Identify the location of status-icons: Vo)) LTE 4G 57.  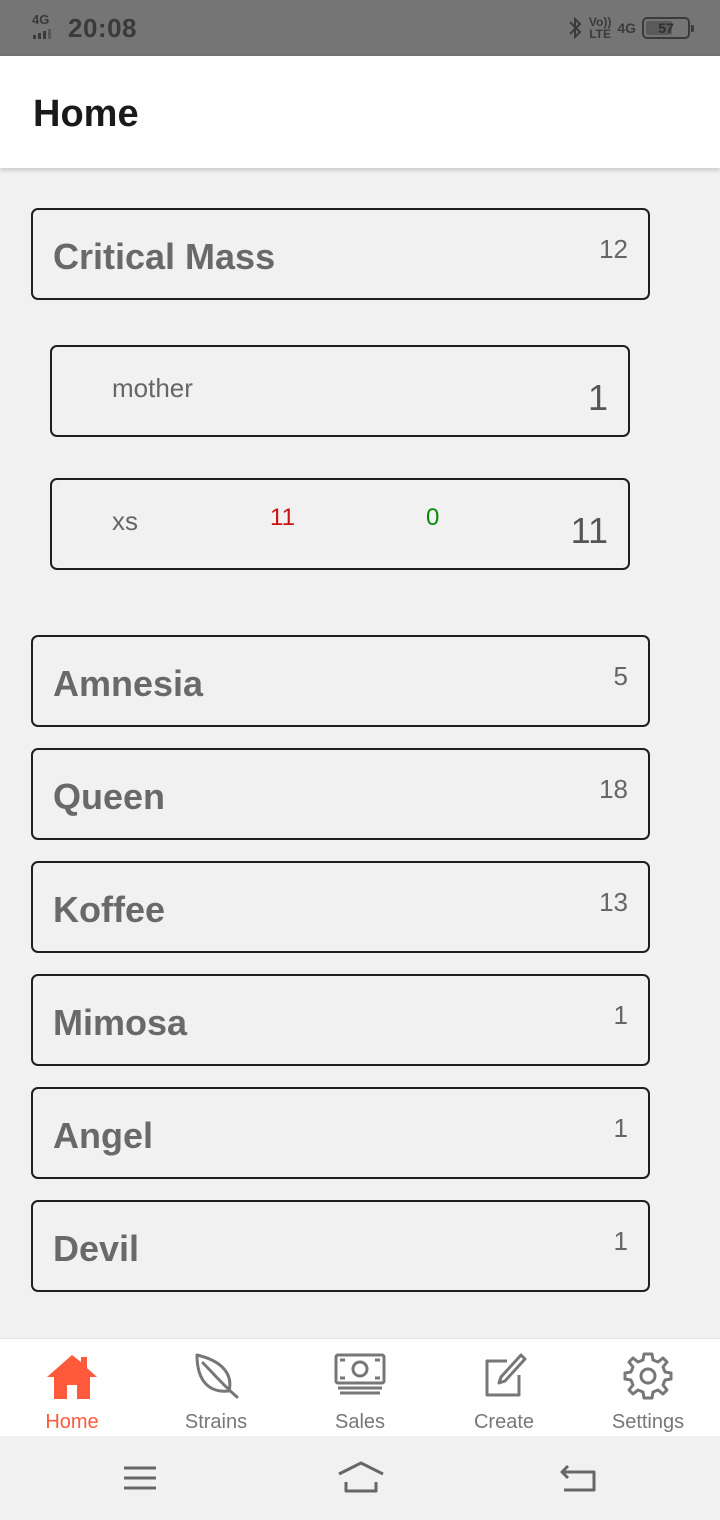
(630, 28).